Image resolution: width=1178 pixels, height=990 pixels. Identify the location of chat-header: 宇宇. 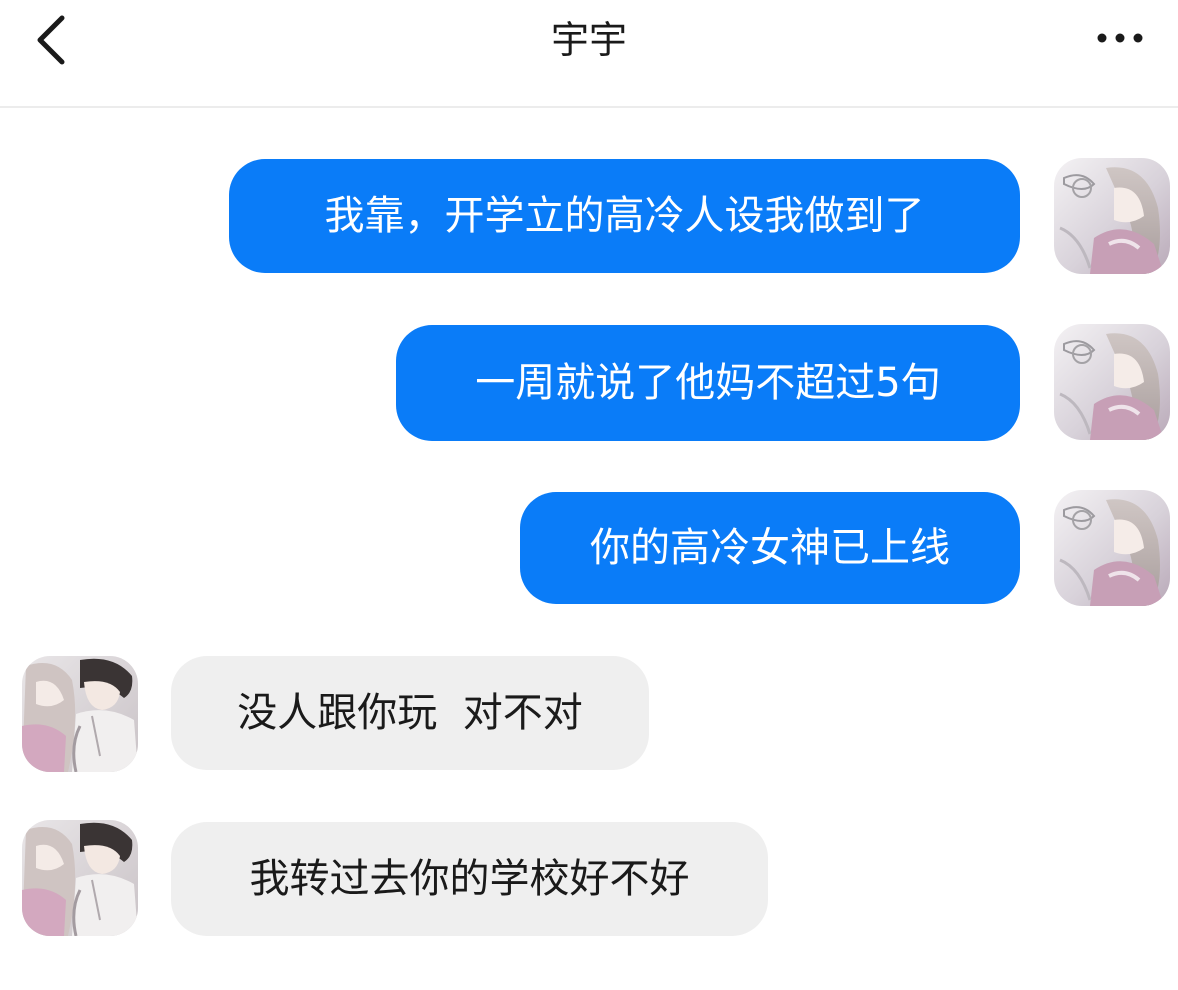
(589, 54).